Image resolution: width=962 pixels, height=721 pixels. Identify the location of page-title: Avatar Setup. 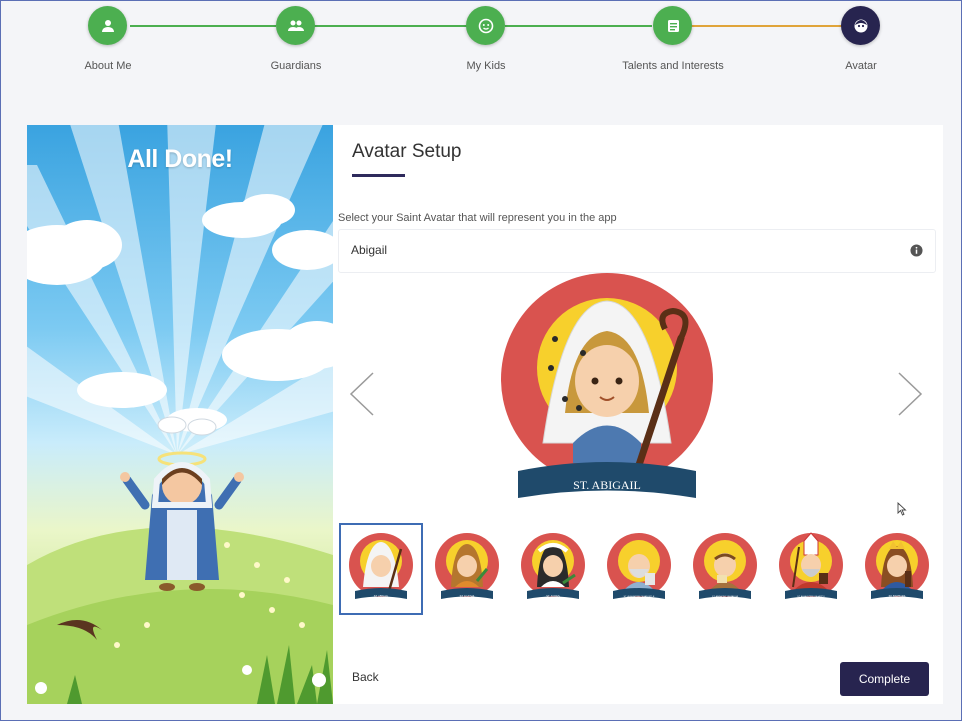
(407, 151).